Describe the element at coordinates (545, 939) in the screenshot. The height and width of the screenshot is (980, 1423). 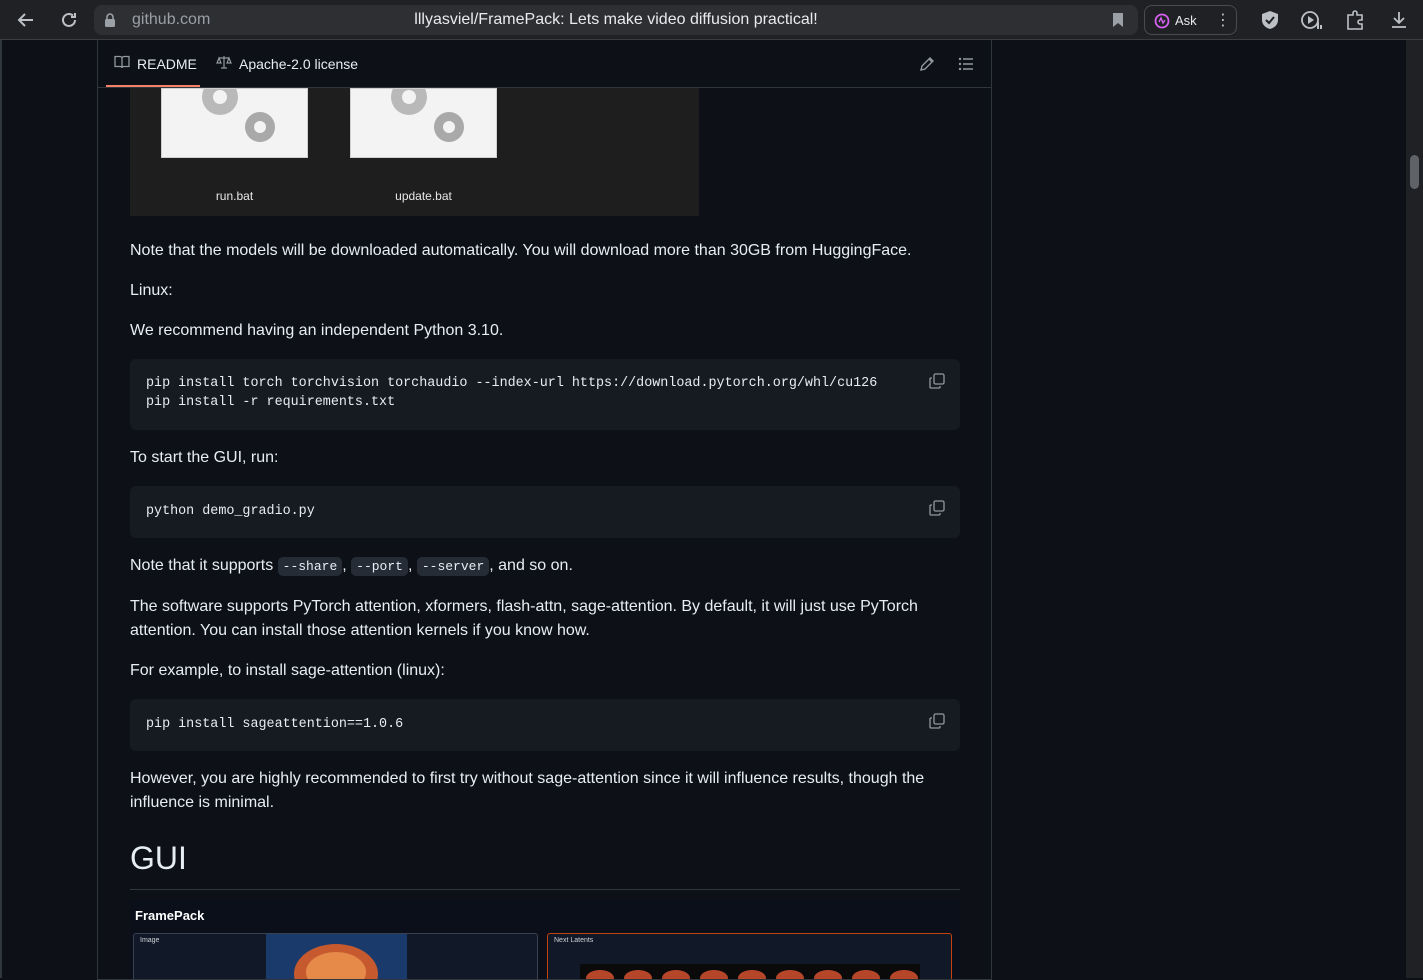
I see `gui-screenshot: FramePack Image Next Latents` at that location.